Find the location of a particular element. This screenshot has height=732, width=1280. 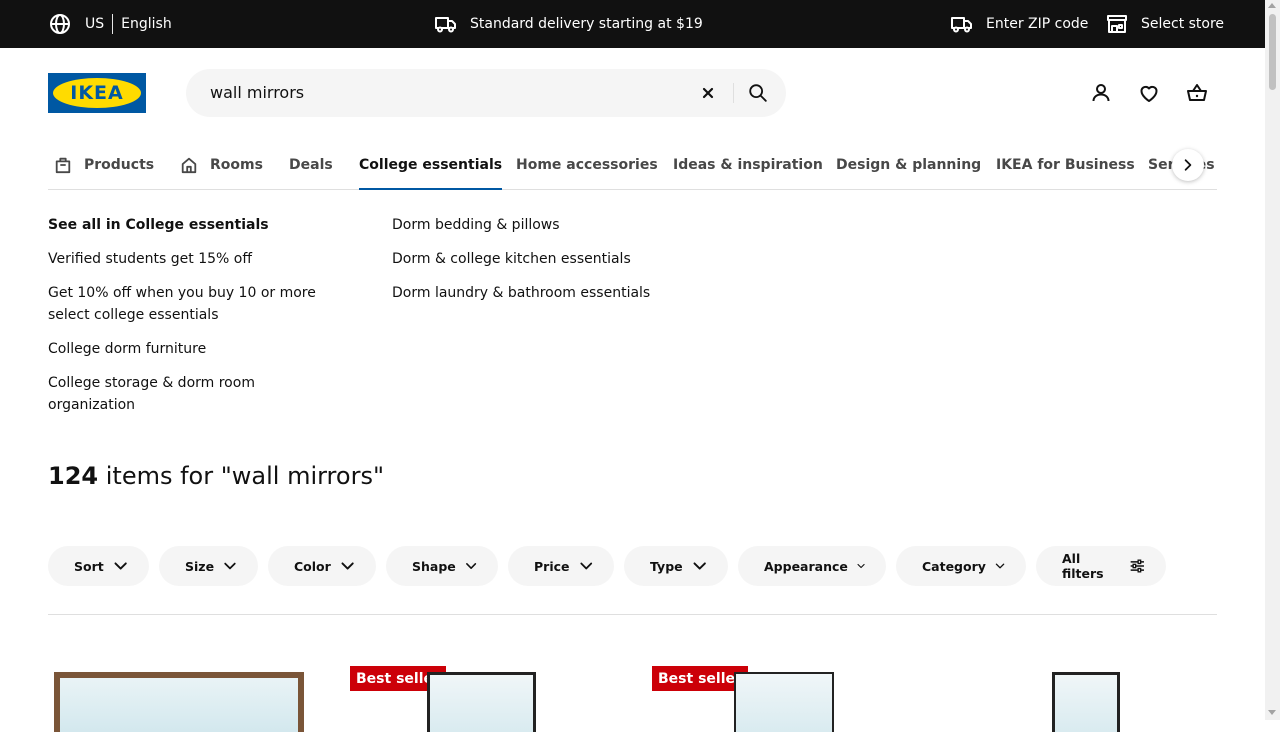

delivery-info: Standard delivery starting at $19 is located at coordinates (568, 24).